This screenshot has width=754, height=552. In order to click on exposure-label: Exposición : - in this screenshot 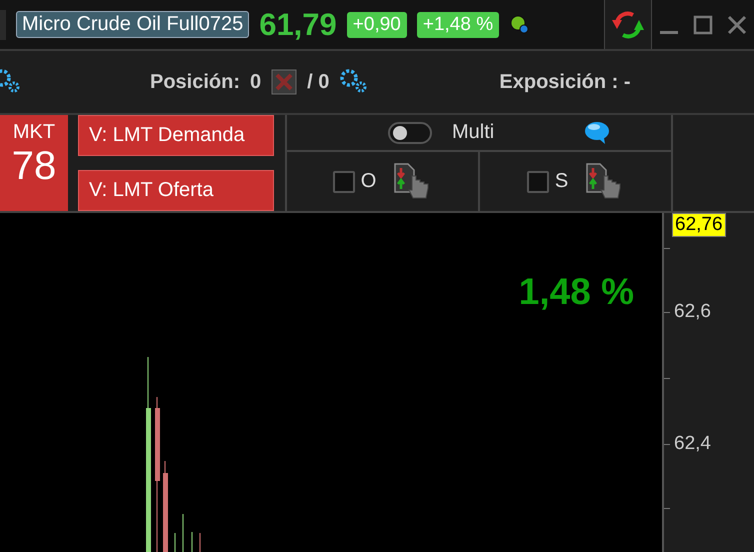, I will do `click(565, 82)`.